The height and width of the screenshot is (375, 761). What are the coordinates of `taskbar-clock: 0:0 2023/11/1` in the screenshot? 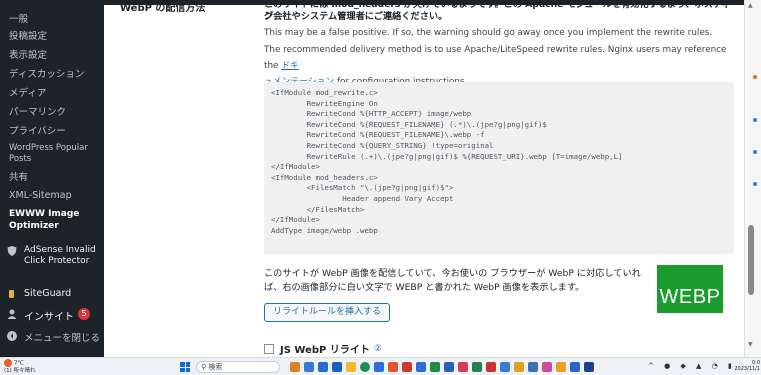 It's located at (747, 366).